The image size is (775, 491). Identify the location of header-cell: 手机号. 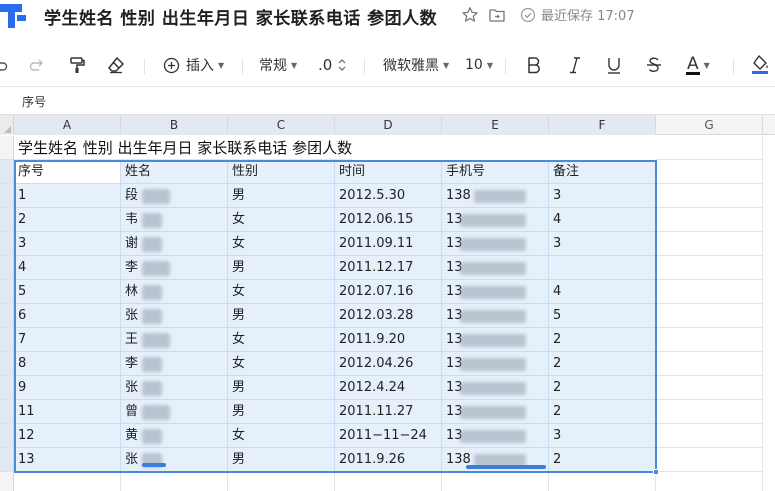
(495, 172).